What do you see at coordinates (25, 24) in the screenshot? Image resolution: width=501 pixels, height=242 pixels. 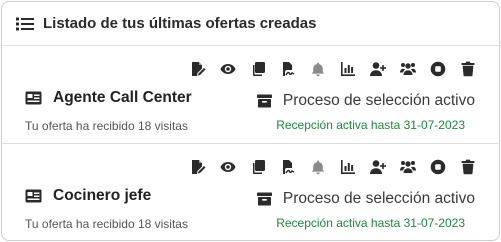 I see `list-icon` at bounding box center [25, 24].